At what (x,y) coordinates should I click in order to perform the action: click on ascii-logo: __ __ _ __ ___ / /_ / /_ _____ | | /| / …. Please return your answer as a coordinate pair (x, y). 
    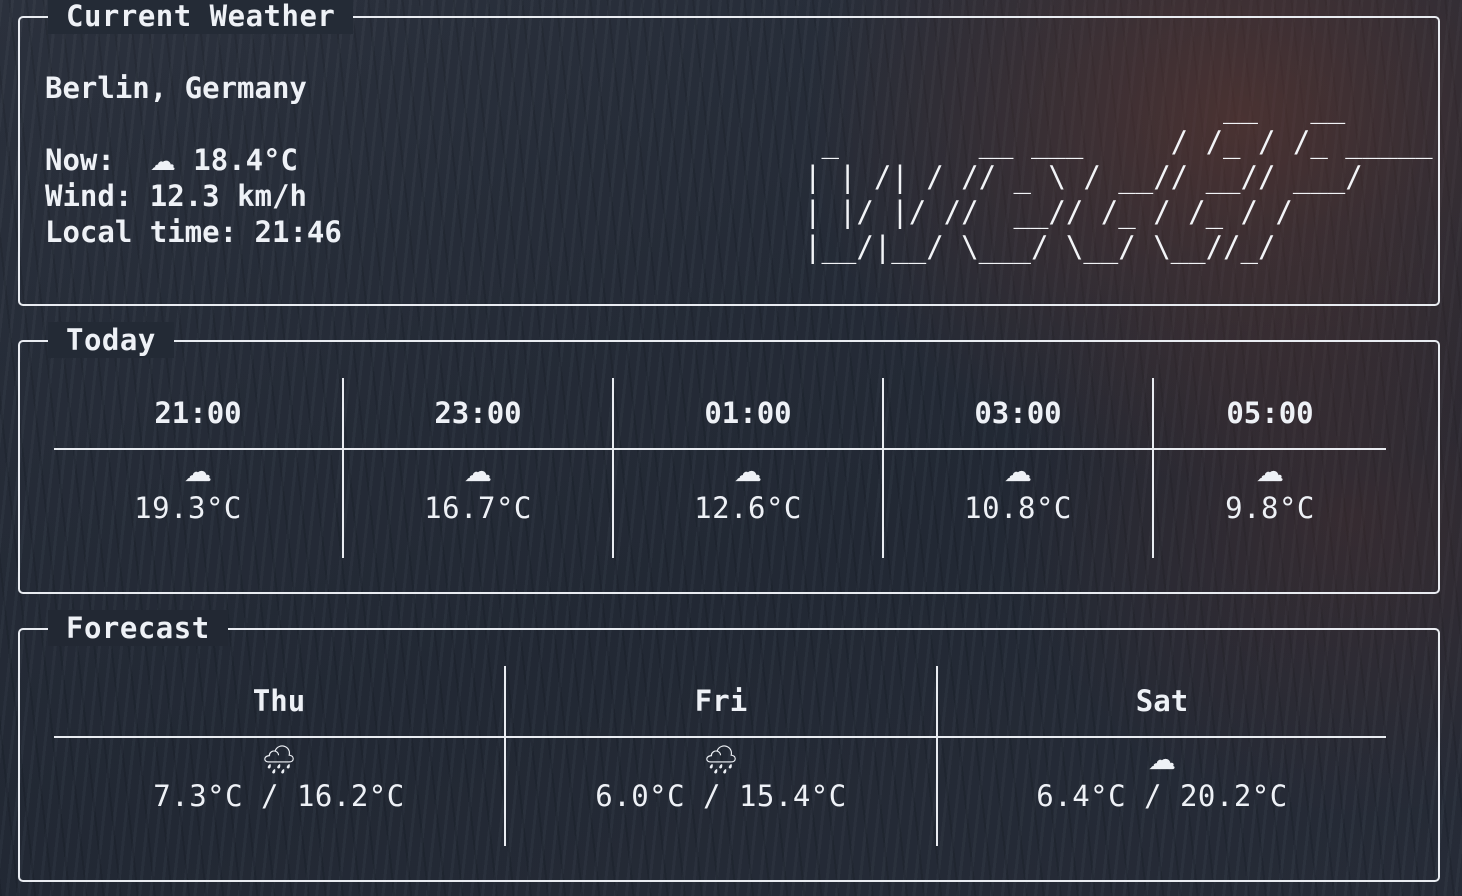
    Looking at the image, I should click on (1118, 177).